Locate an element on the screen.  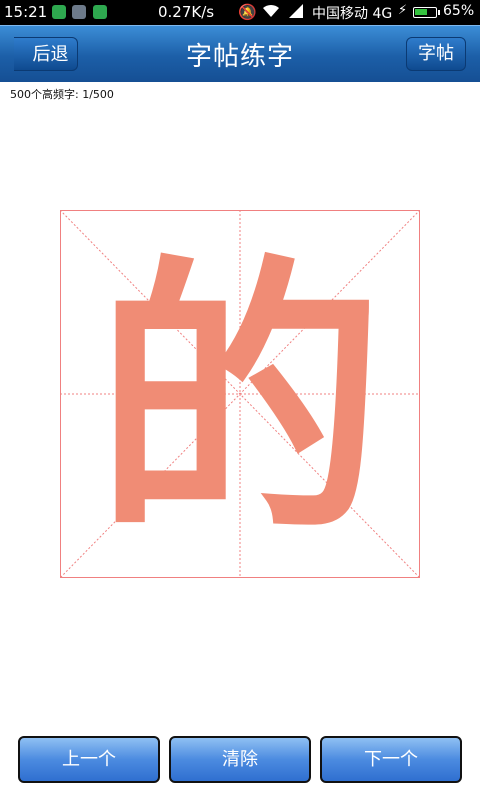
network-speed: 0.27K/s is located at coordinates (186, 12).